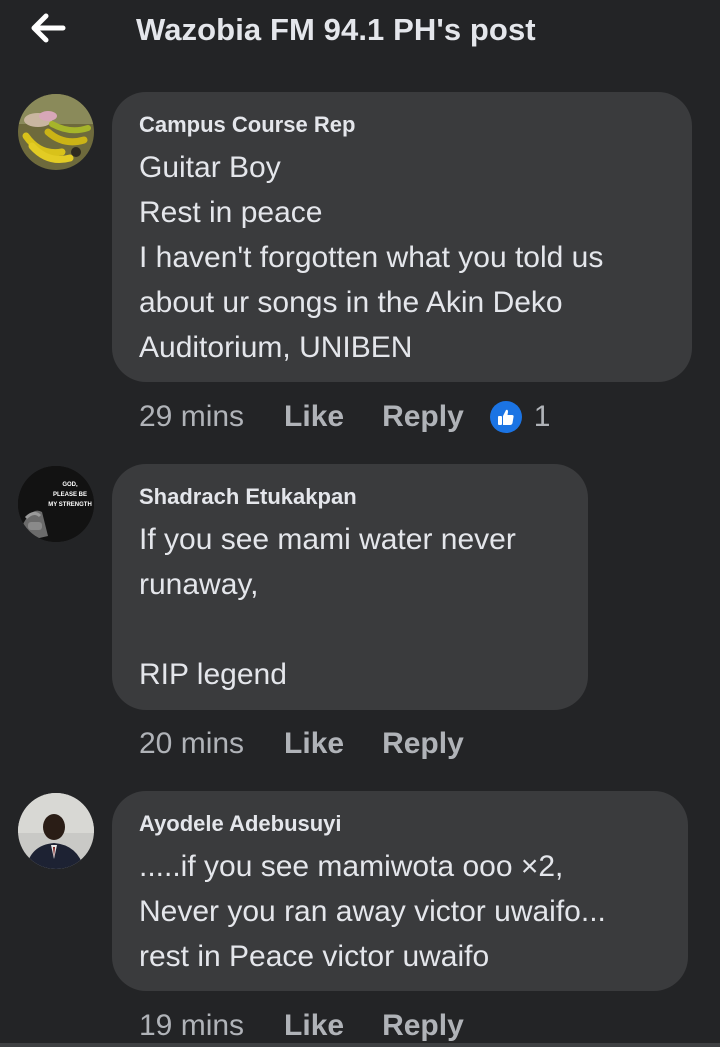  Describe the element at coordinates (360, 1045) in the screenshot. I see `divider` at that location.